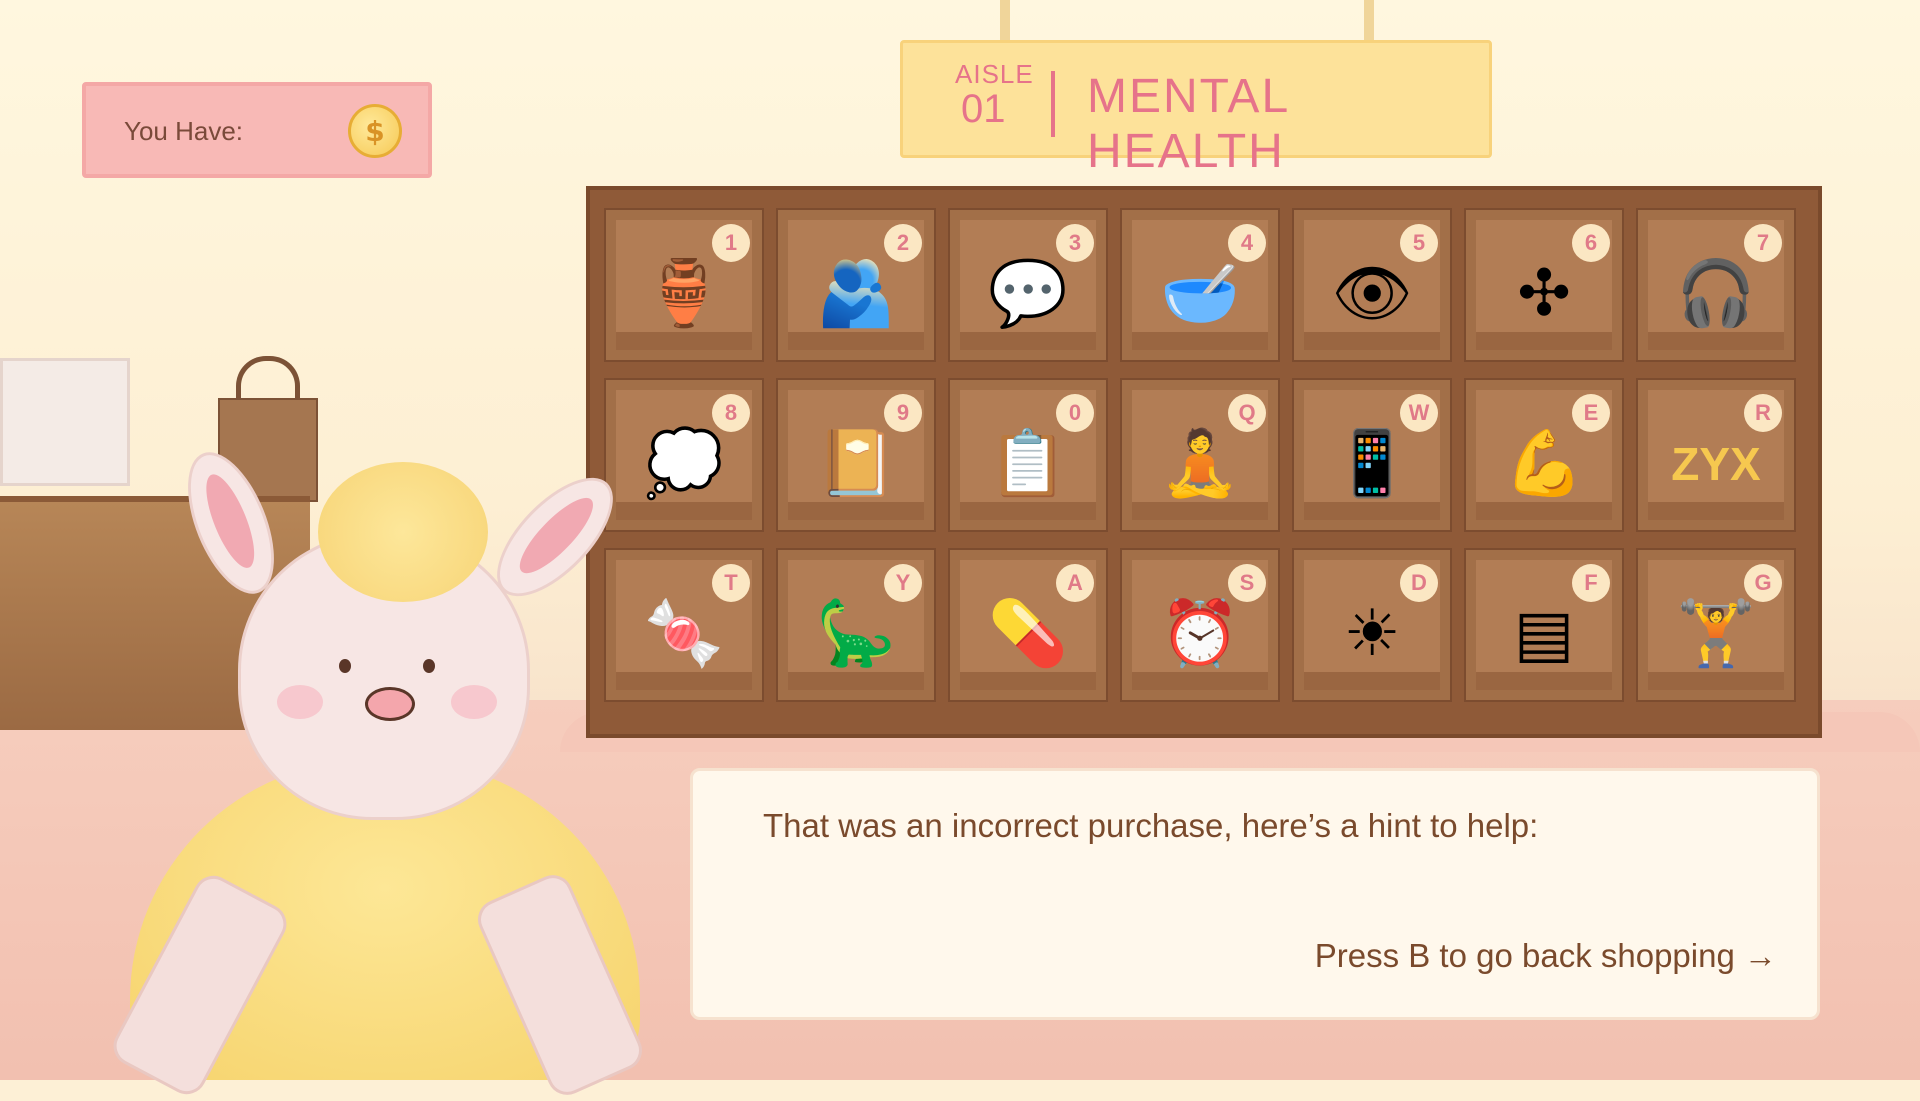 The height and width of the screenshot is (1101, 1920). What do you see at coordinates (731, 413) in the screenshot?
I see `shelf-key-badge: 8` at bounding box center [731, 413].